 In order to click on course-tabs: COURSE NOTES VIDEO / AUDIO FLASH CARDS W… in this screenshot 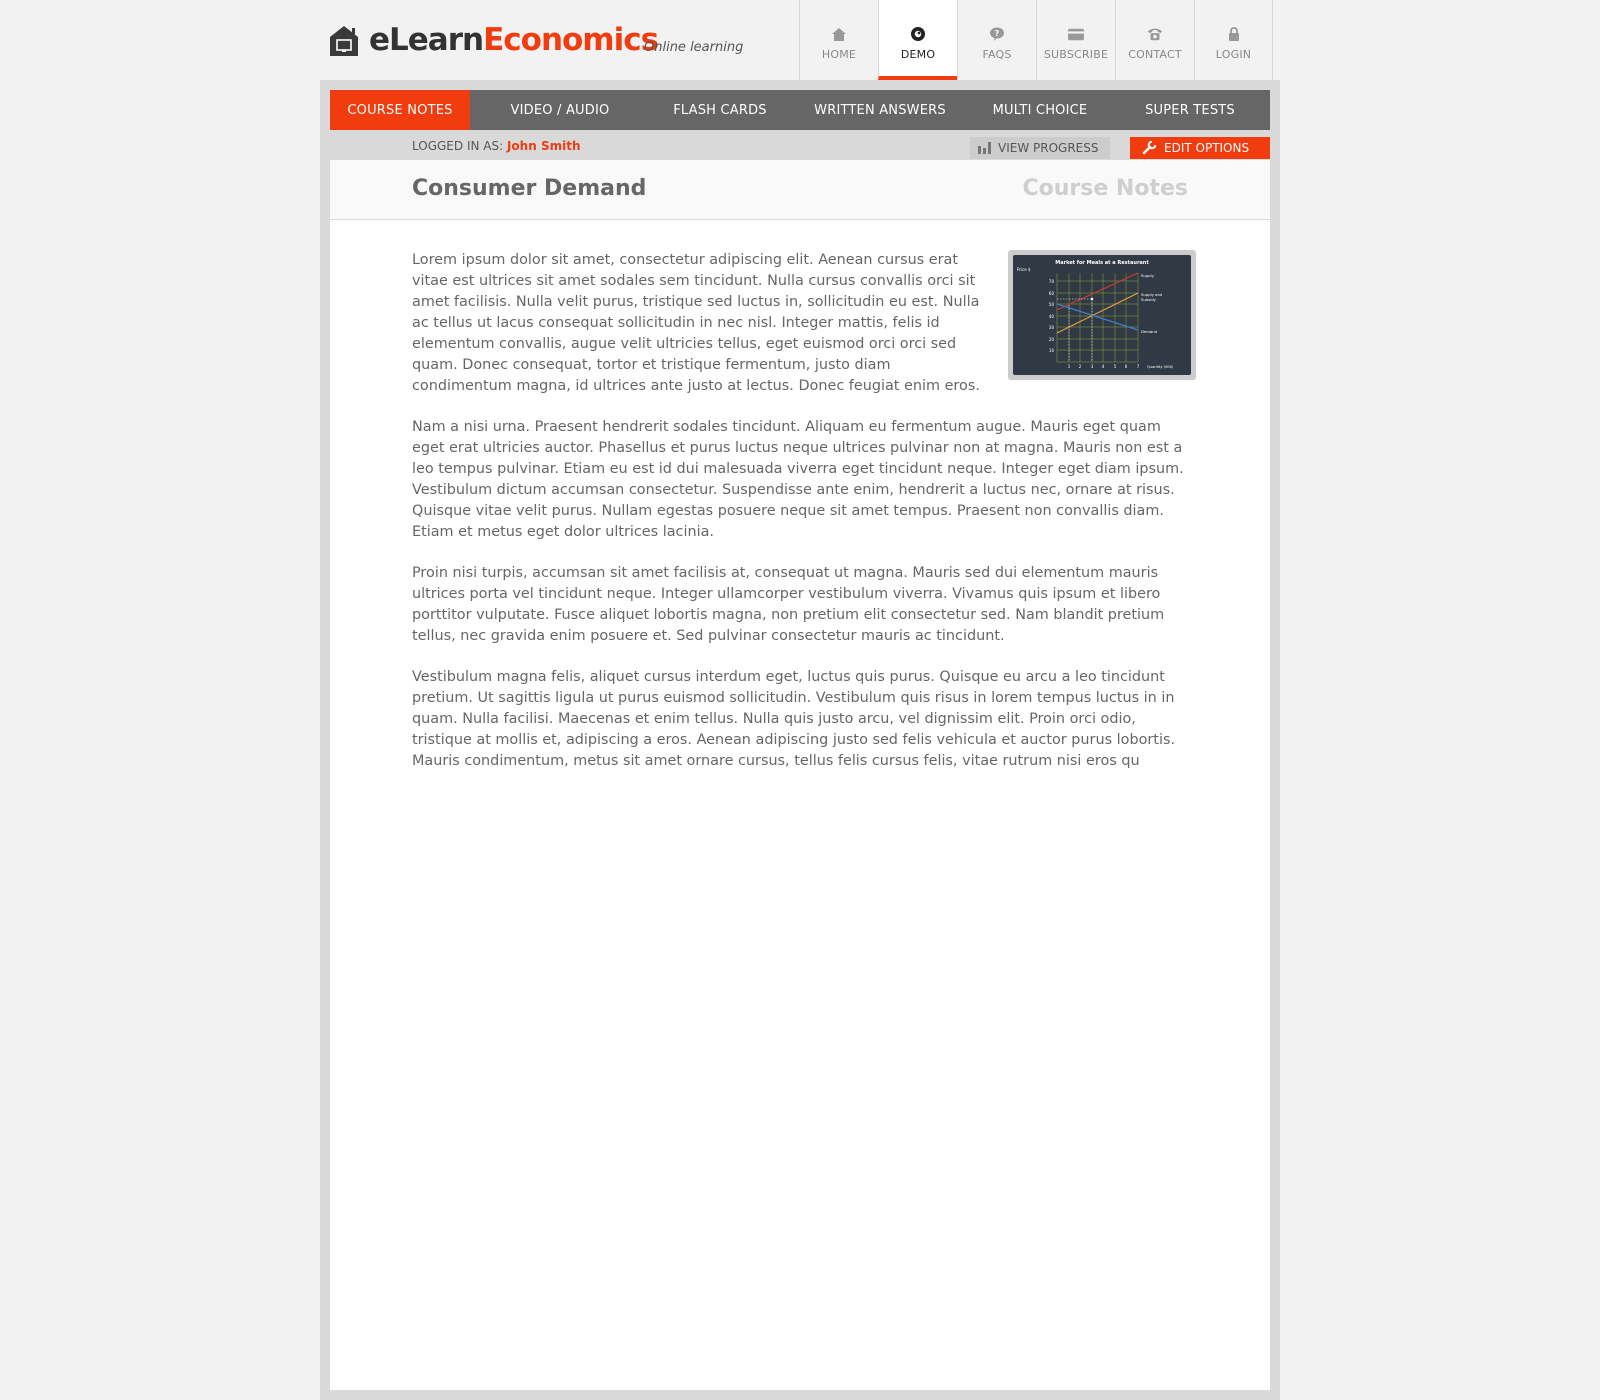, I will do `click(800, 110)`.